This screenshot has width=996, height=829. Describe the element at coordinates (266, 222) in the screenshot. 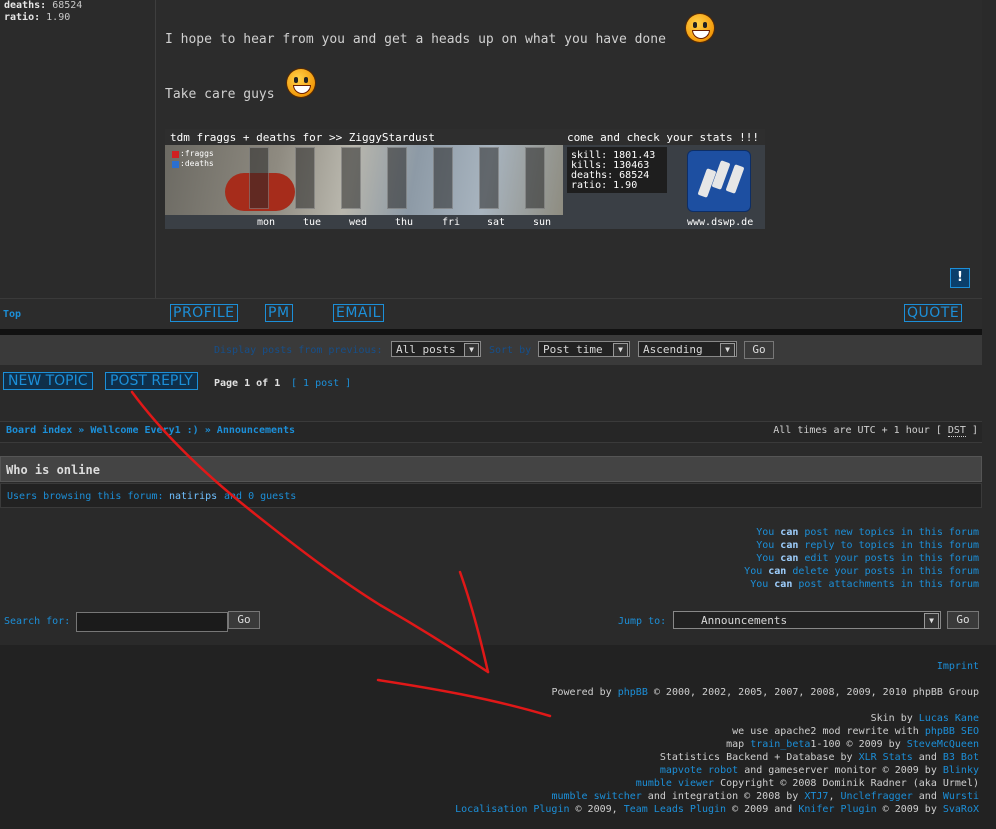

I see `day-label: mon` at that location.